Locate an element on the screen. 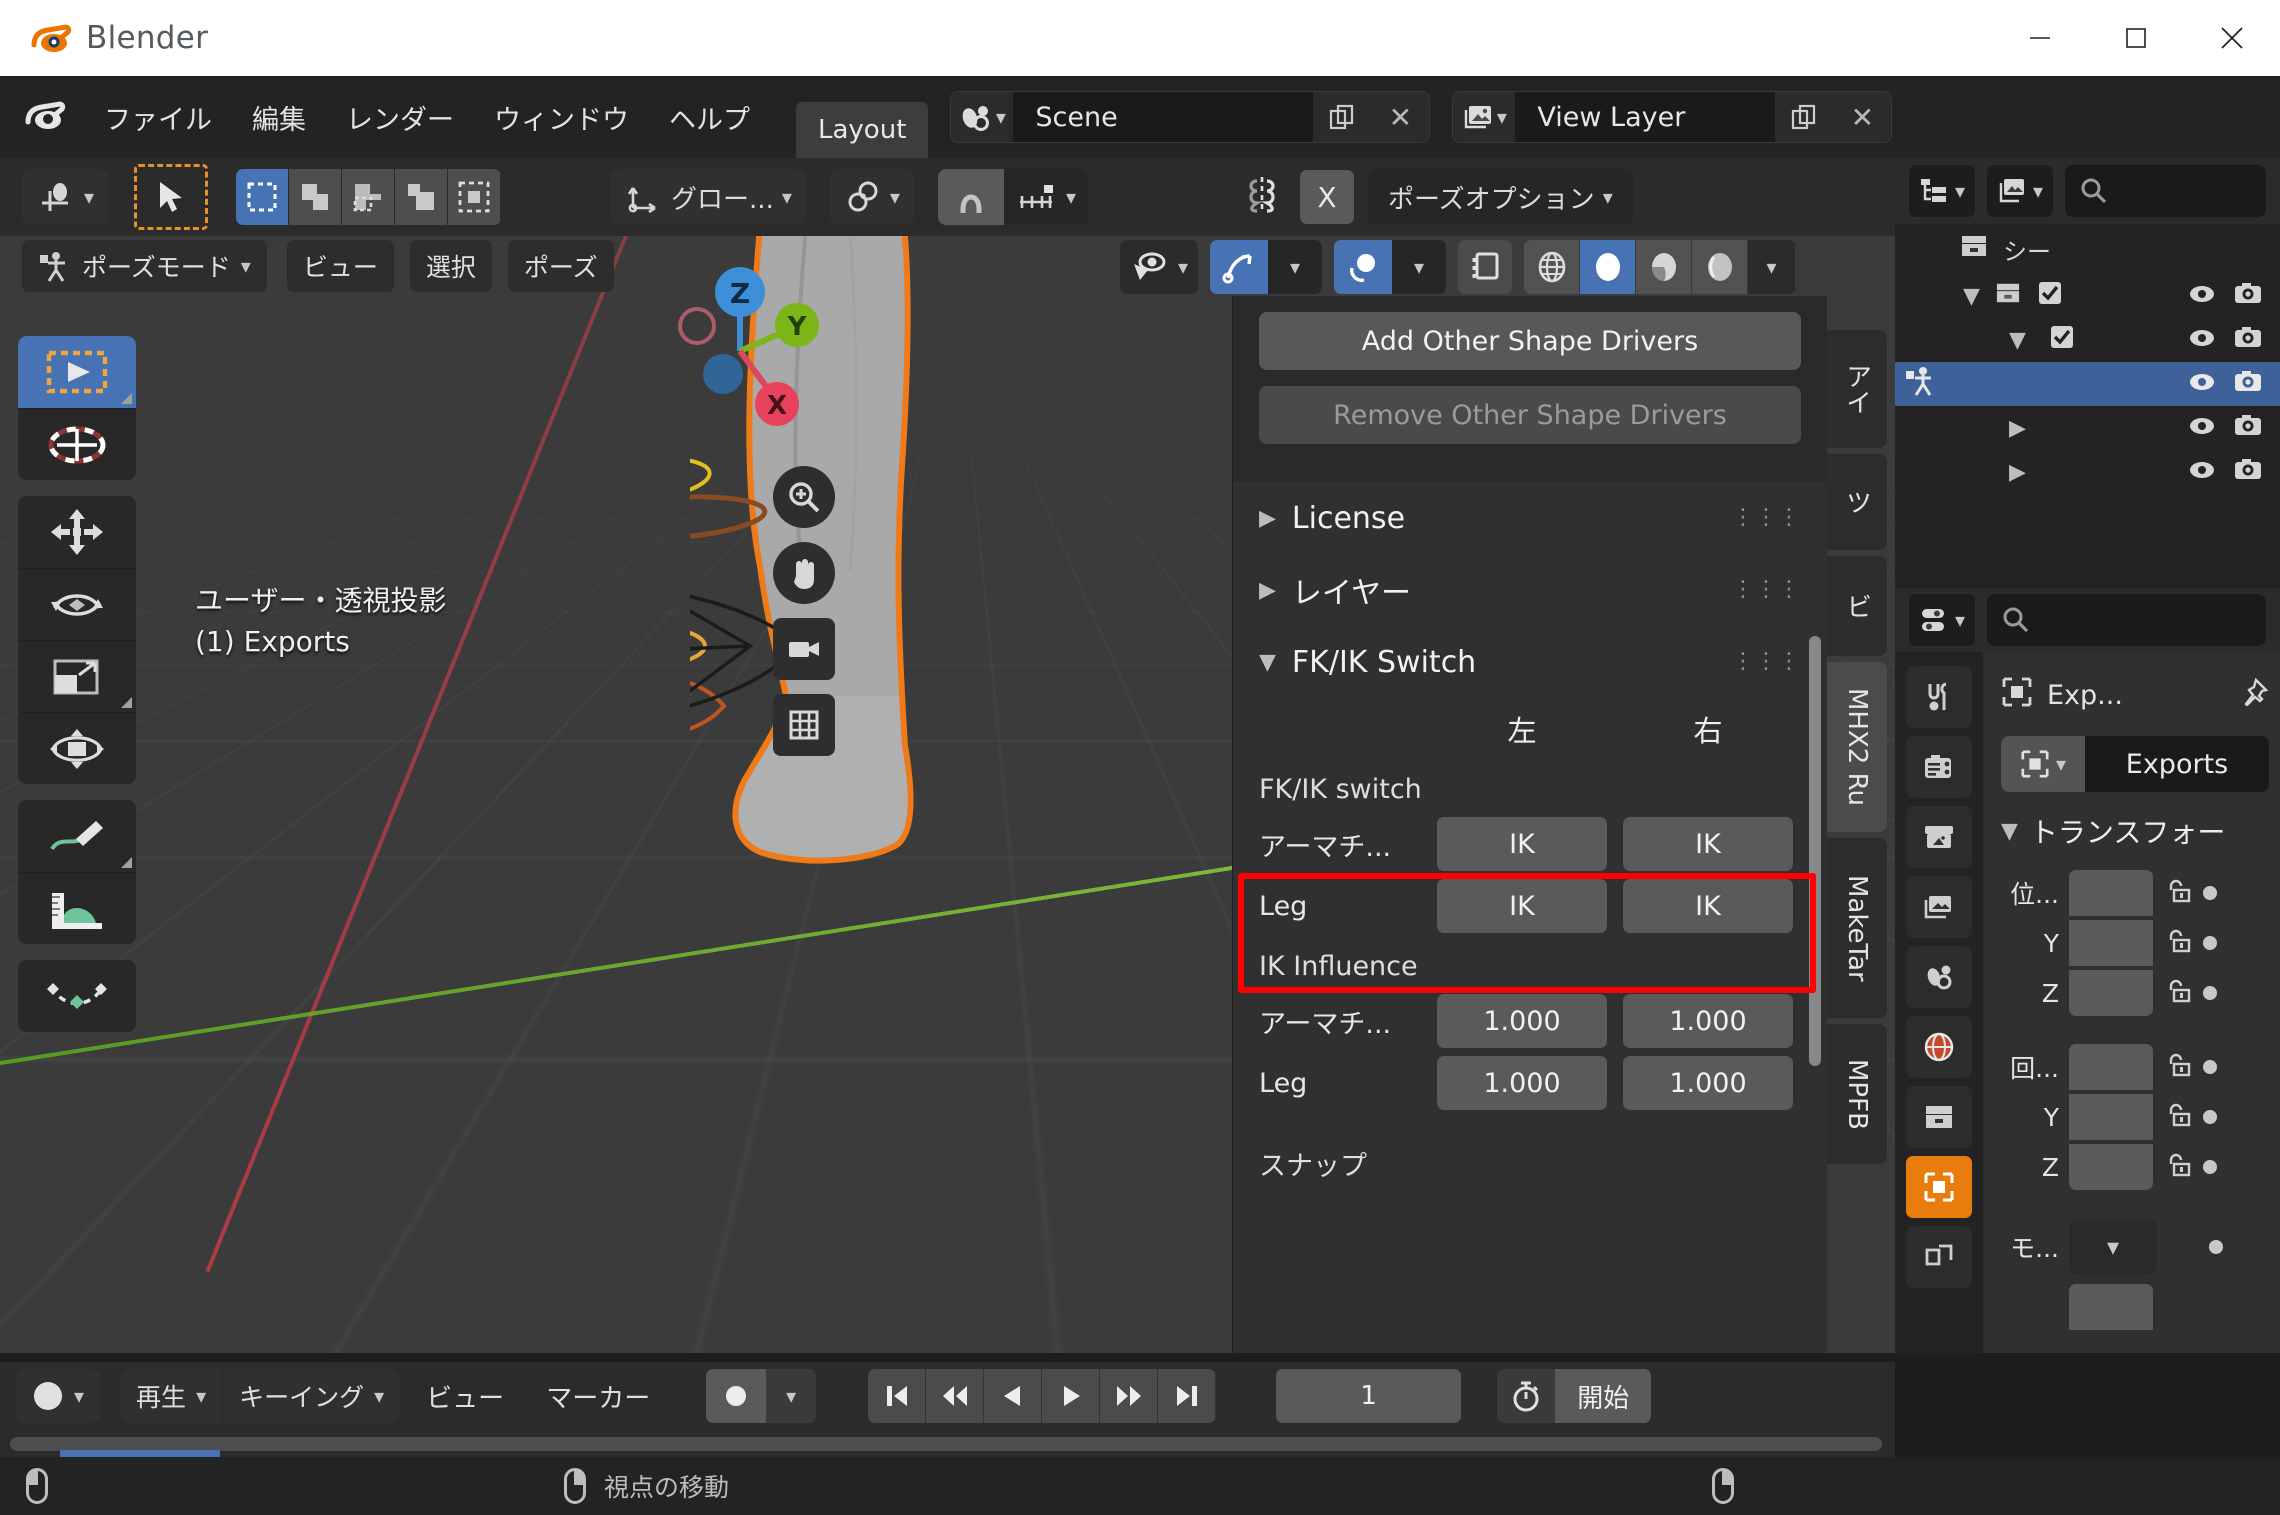 Image resolution: width=2280 pixels, height=1515 pixels. object-id-selector: ▾ Exports is located at coordinates (2135, 764).